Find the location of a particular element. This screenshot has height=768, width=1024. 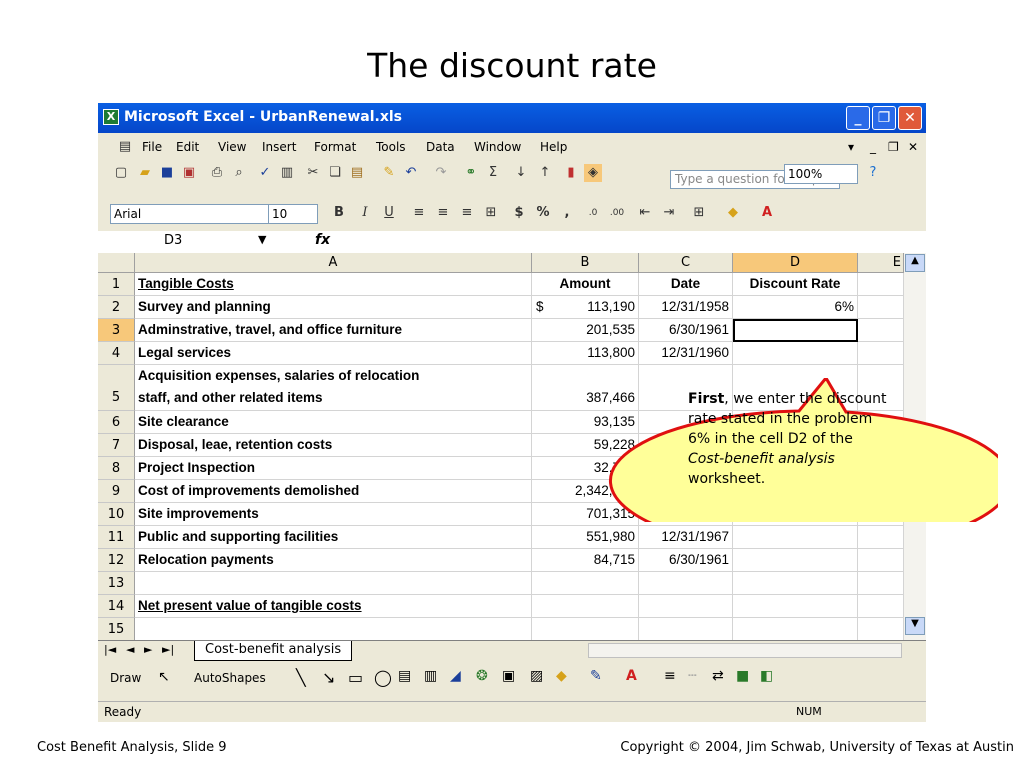

cell-a2: Survey and planning is located at coordinates (333, 307).